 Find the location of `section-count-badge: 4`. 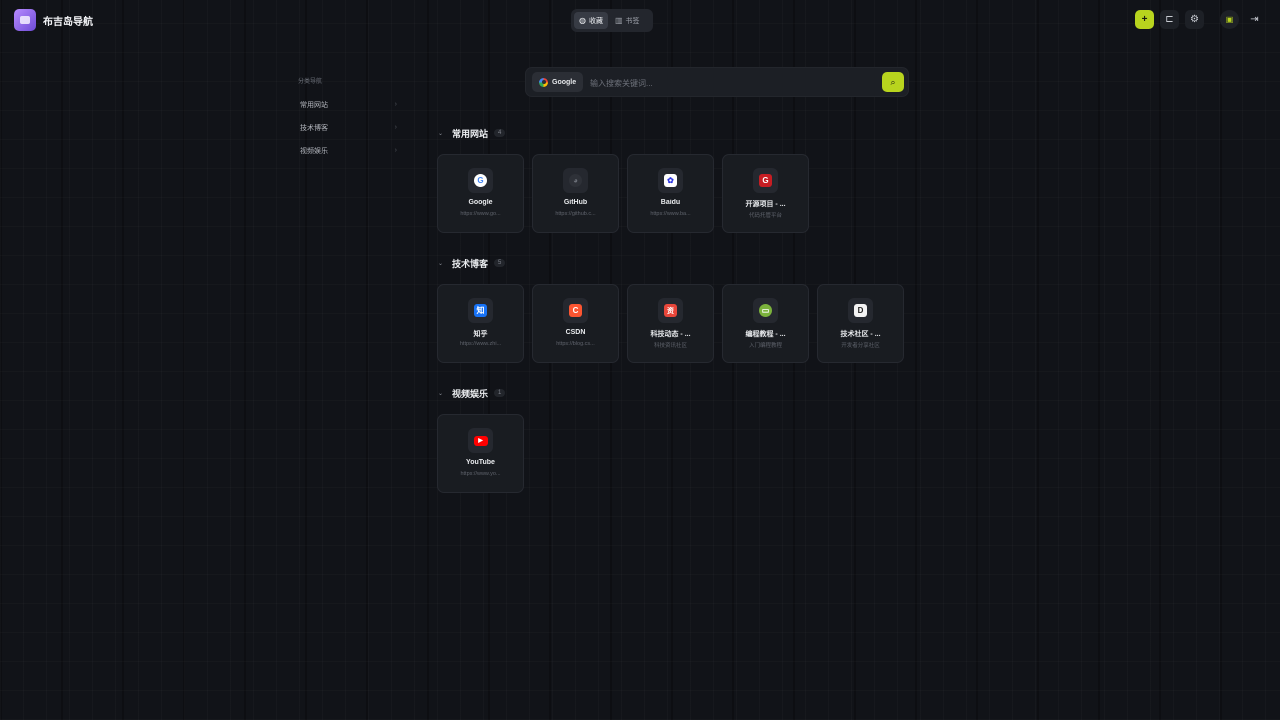

section-count-badge: 4 is located at coordinates (500, 133).